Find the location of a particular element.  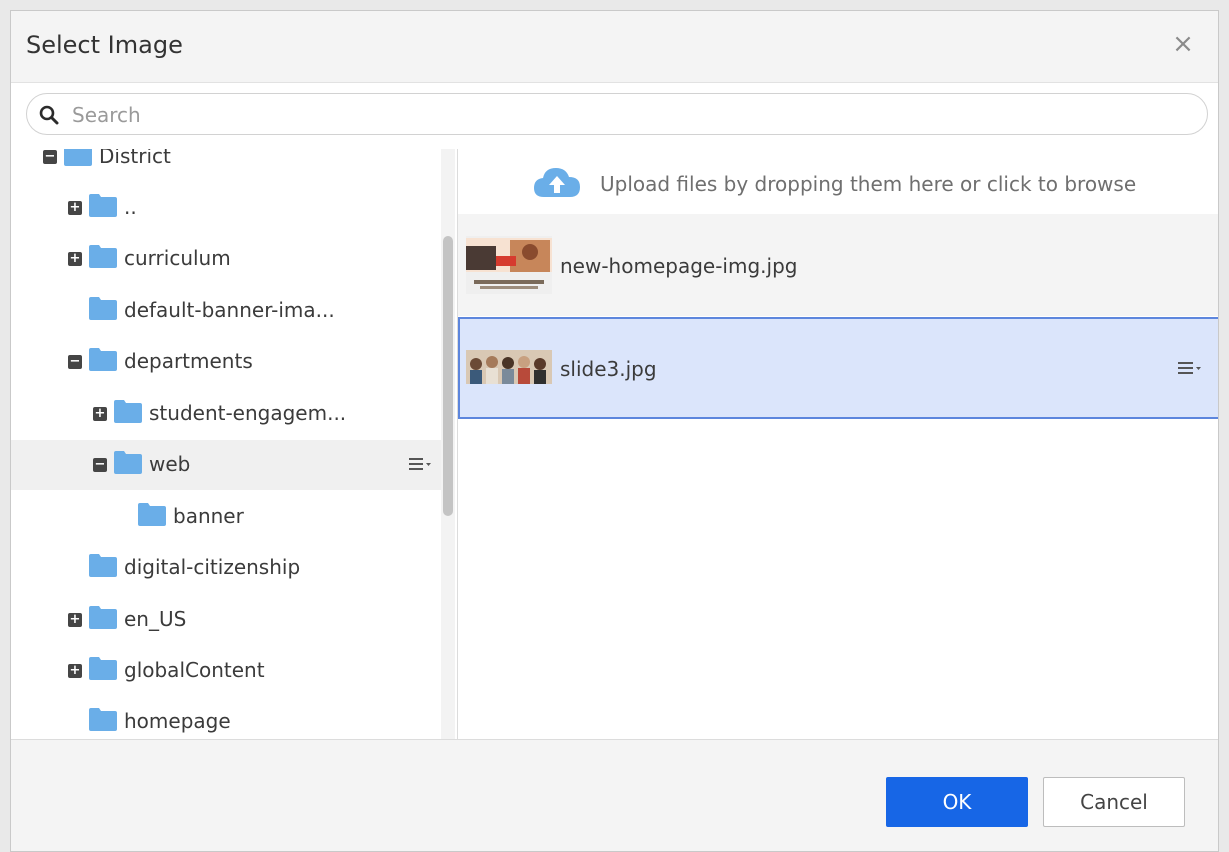

tree-item-curriculum: + curriculum is located at coordinates (226, 259).